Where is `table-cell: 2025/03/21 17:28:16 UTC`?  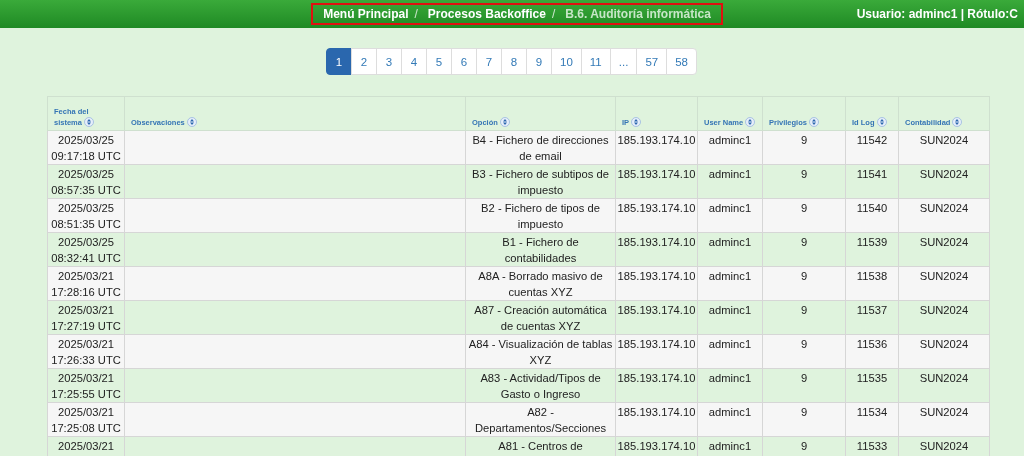
table-cell: 2025/03/21 17:28:16 UTC is located at coordinates (86, 283).